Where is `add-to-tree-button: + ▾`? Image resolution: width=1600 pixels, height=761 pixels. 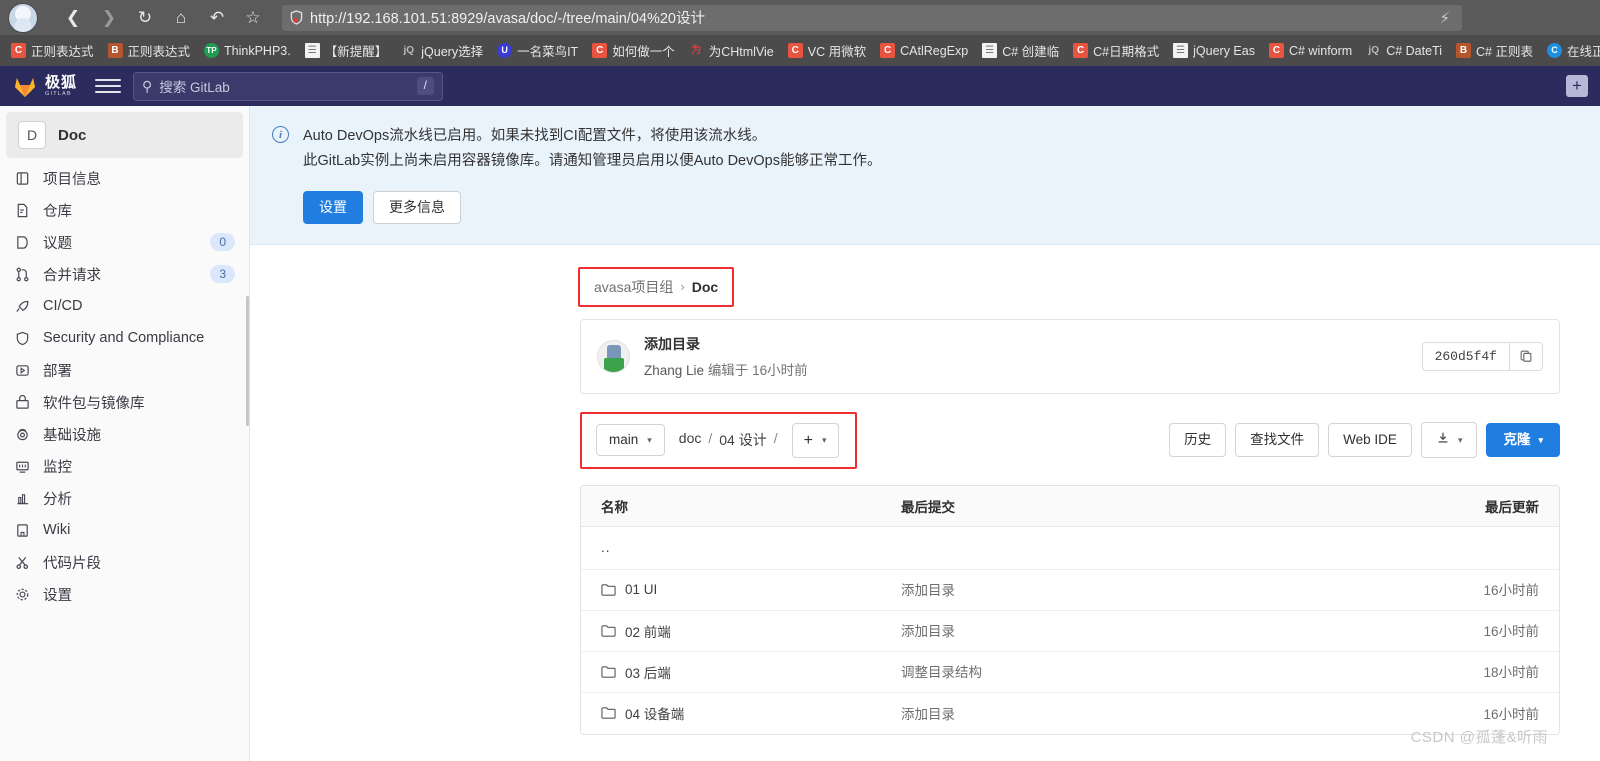
add-to-tree-button: + ▾ is located at coordinates (815, 440).